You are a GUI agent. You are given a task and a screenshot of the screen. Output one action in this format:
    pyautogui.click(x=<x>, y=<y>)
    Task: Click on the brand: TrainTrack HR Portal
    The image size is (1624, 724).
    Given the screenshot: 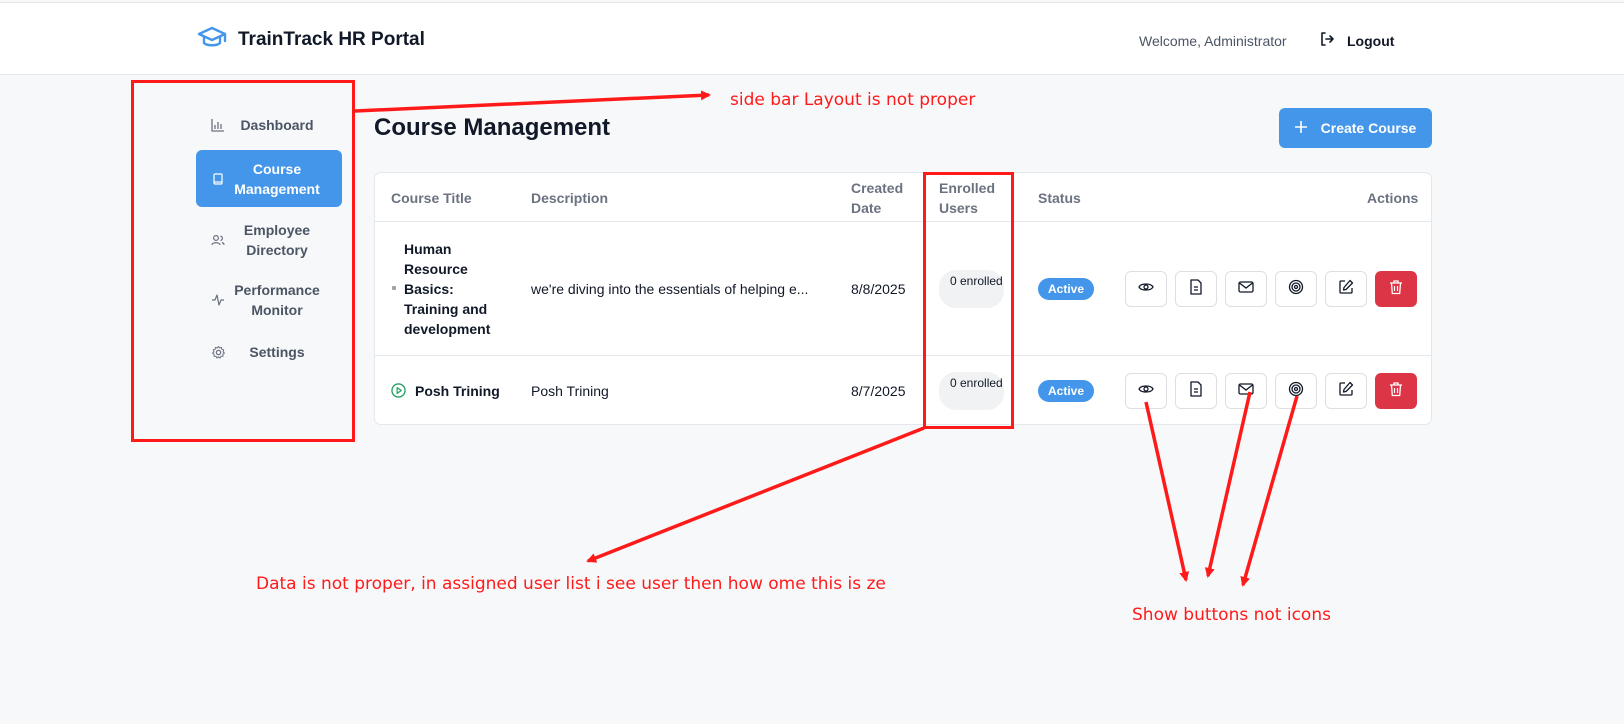 What is the action you would take?
    pyautogui.click(x=311, y=39)
    